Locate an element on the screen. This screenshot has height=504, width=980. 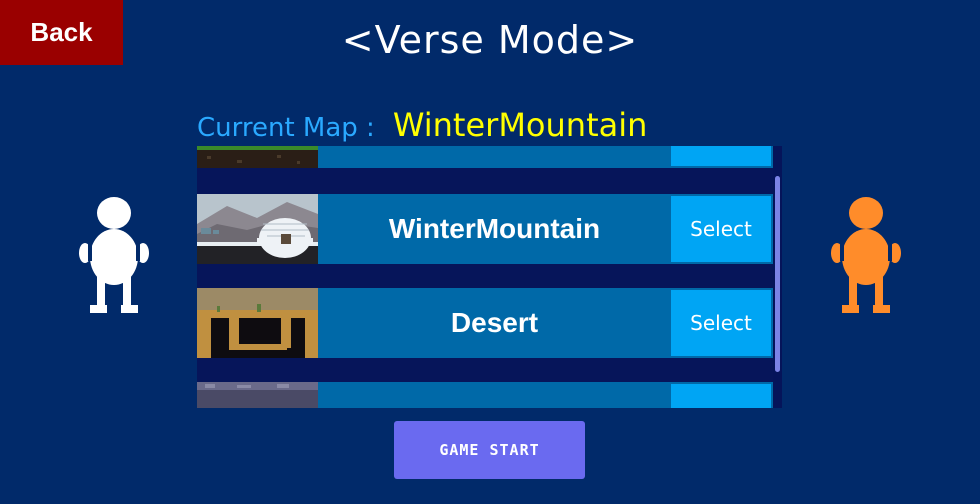
page-title: <Verse Mode> is located at coordinates (490, 40).